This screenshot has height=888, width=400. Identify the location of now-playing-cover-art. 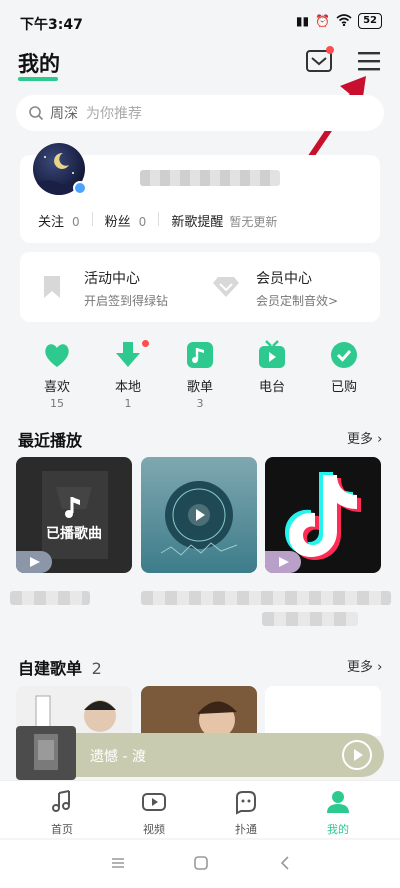
(46, 752).